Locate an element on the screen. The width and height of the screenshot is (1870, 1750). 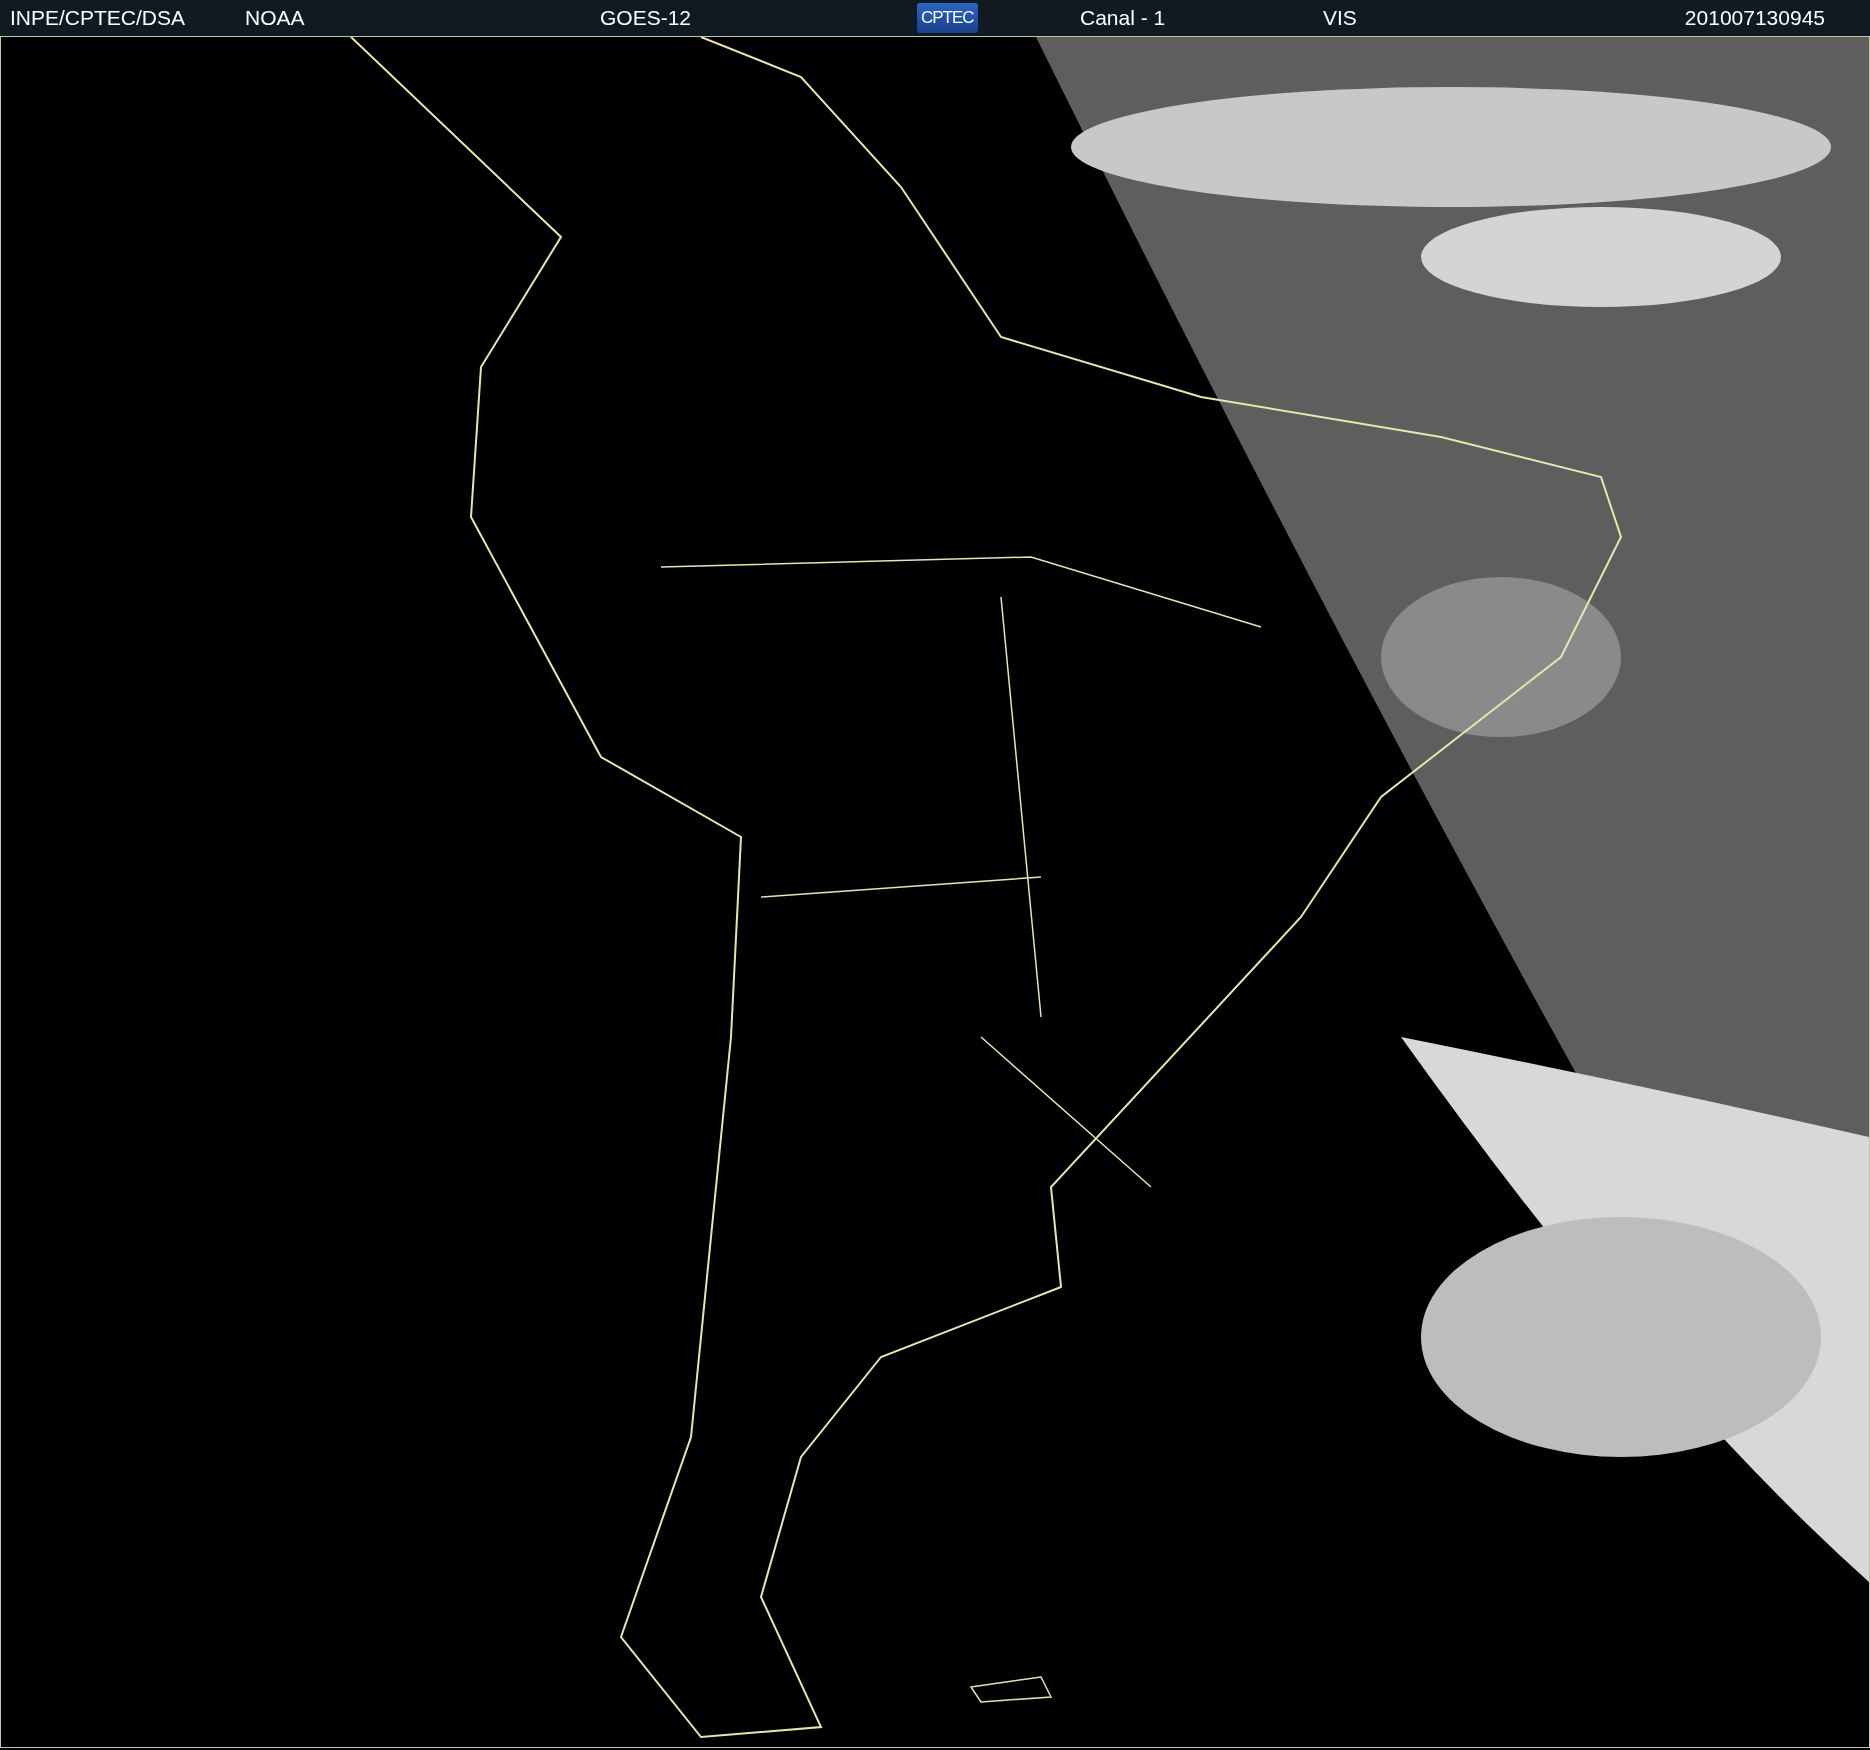
header-label: GOES-12 is located at coordinates (646, 18).